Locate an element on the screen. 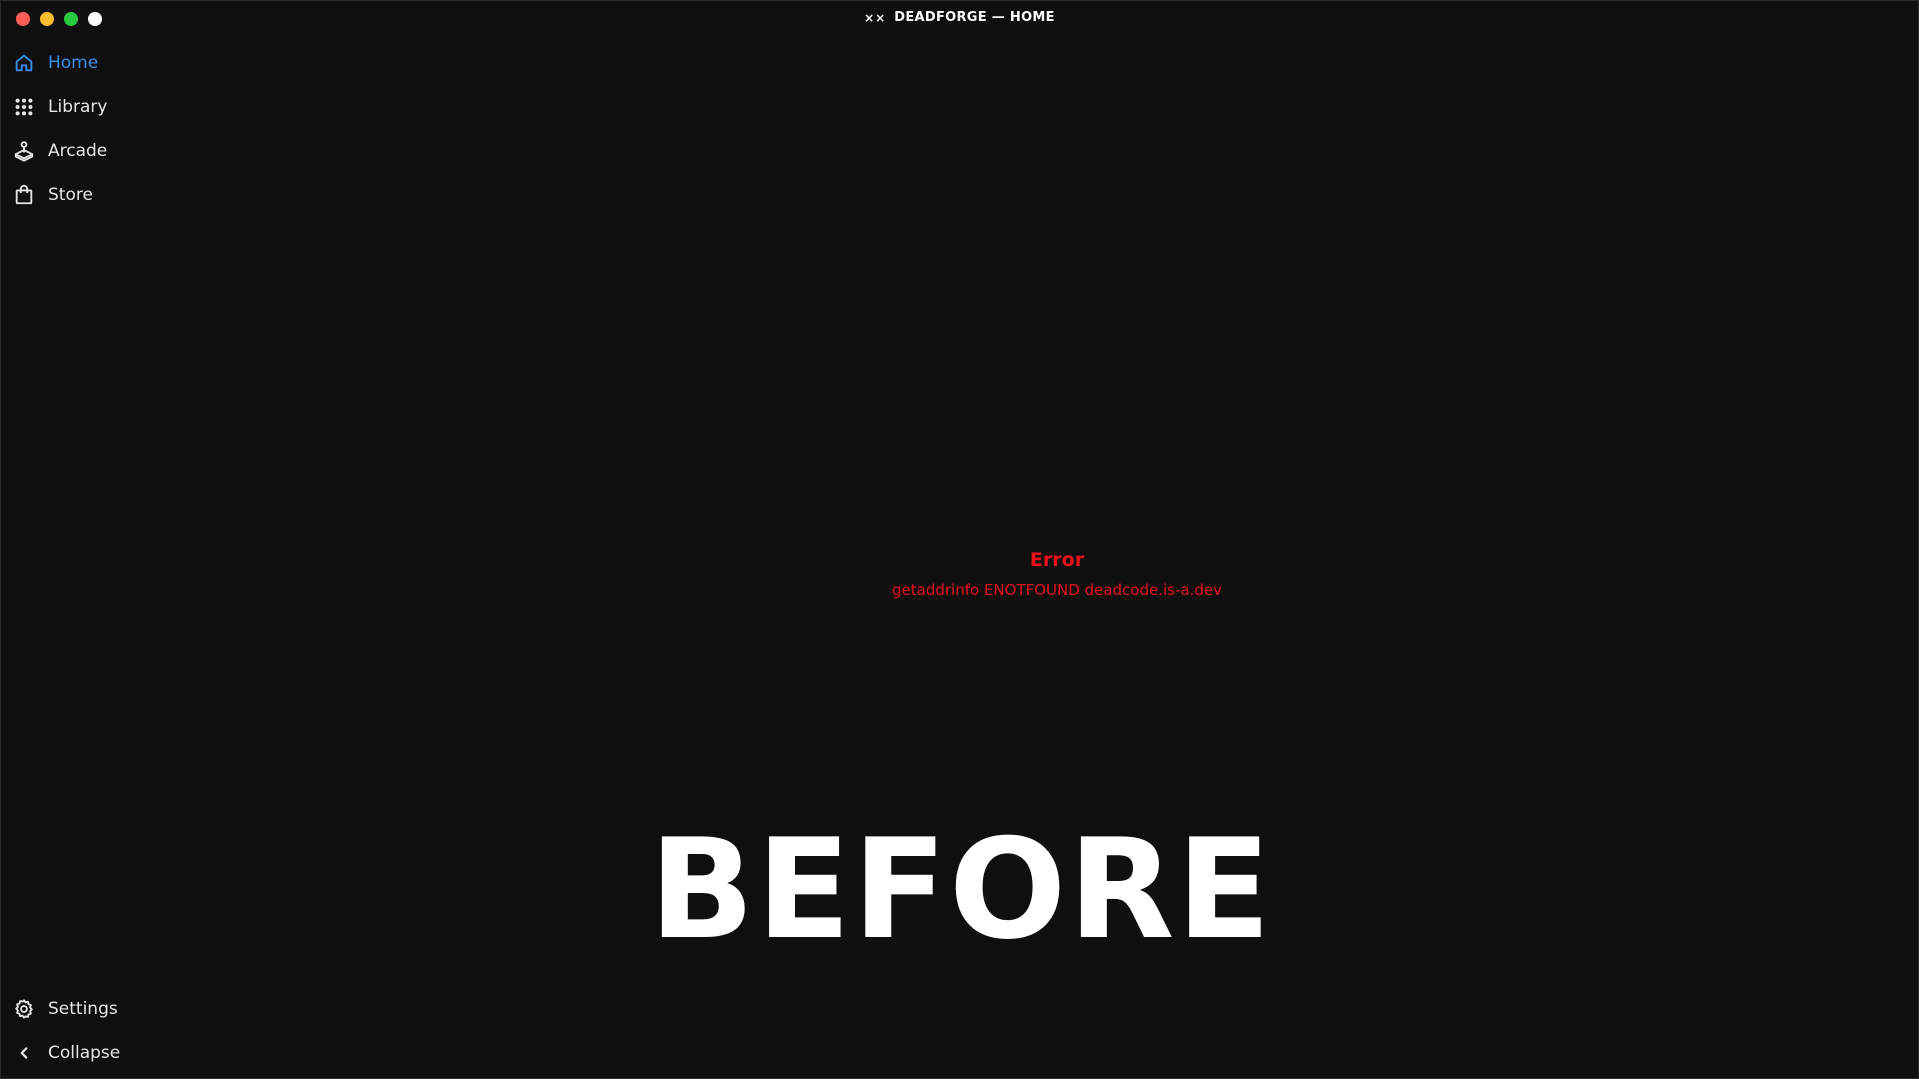  home-icon is located at coordinates (24, 63).